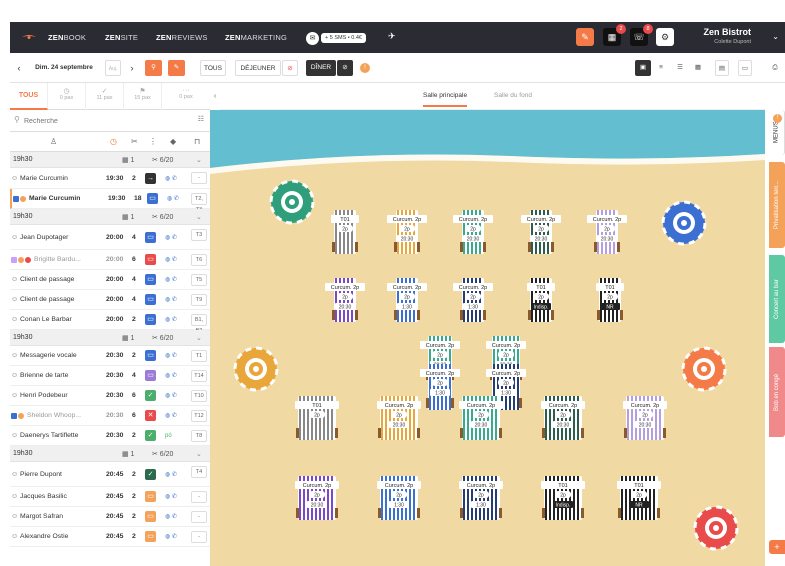 This screenshot has height=566, width=785. I want to click on nav-zenmarketing: ZENMARKETING, so click(256, 37).